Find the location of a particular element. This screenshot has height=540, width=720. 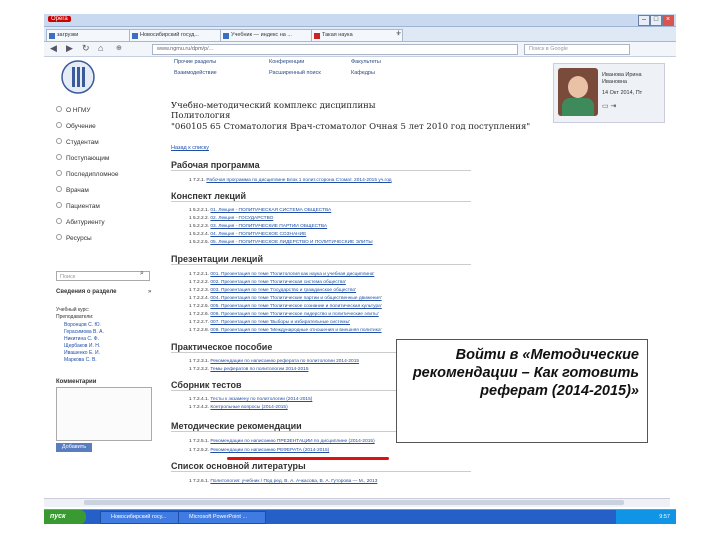

scrollbar-thumb is located at coordinates (354, 502).